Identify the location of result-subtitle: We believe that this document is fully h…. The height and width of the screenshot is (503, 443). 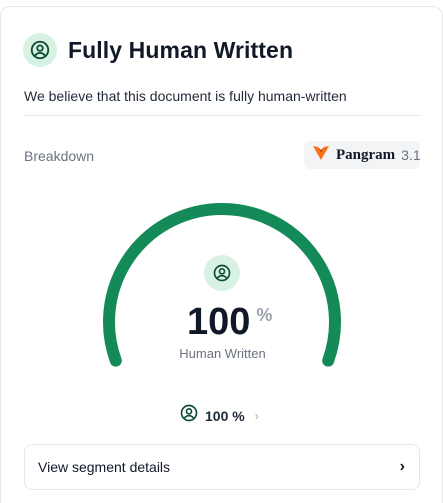
(185, 96).